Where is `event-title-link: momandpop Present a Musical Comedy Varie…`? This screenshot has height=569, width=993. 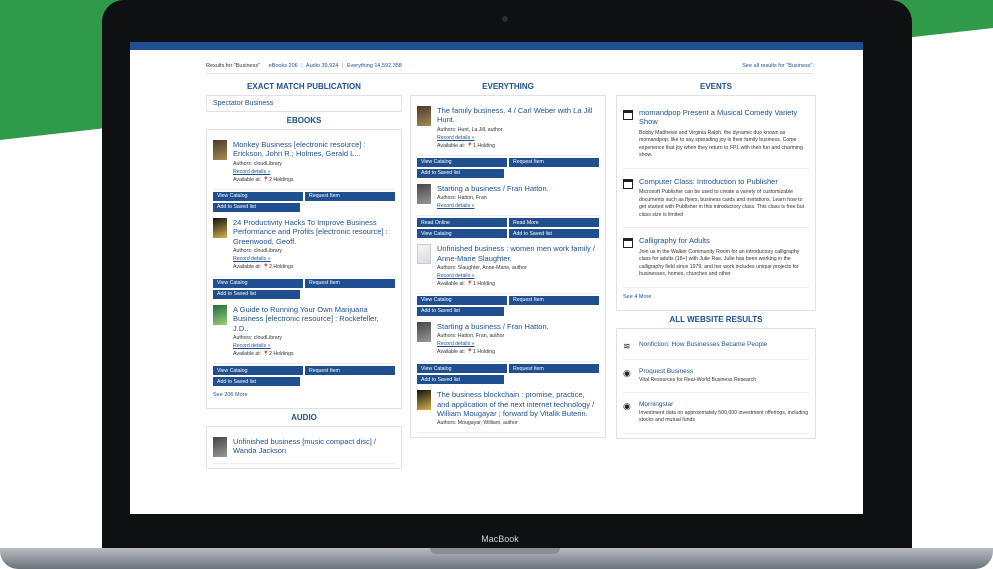 event-title-link: momandpop Present a Musical Comedy Varie… is located at coordinates (724, 117).